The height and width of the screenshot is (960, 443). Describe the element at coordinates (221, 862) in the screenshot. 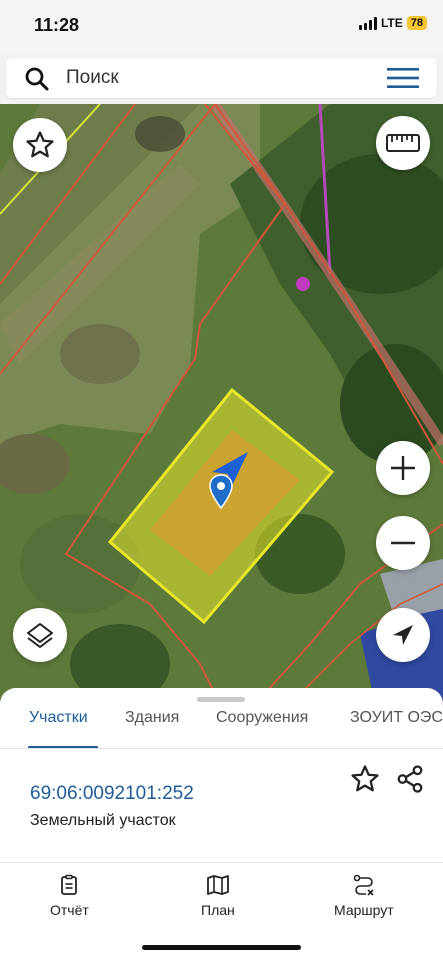

I see `nav-divider` at that location.